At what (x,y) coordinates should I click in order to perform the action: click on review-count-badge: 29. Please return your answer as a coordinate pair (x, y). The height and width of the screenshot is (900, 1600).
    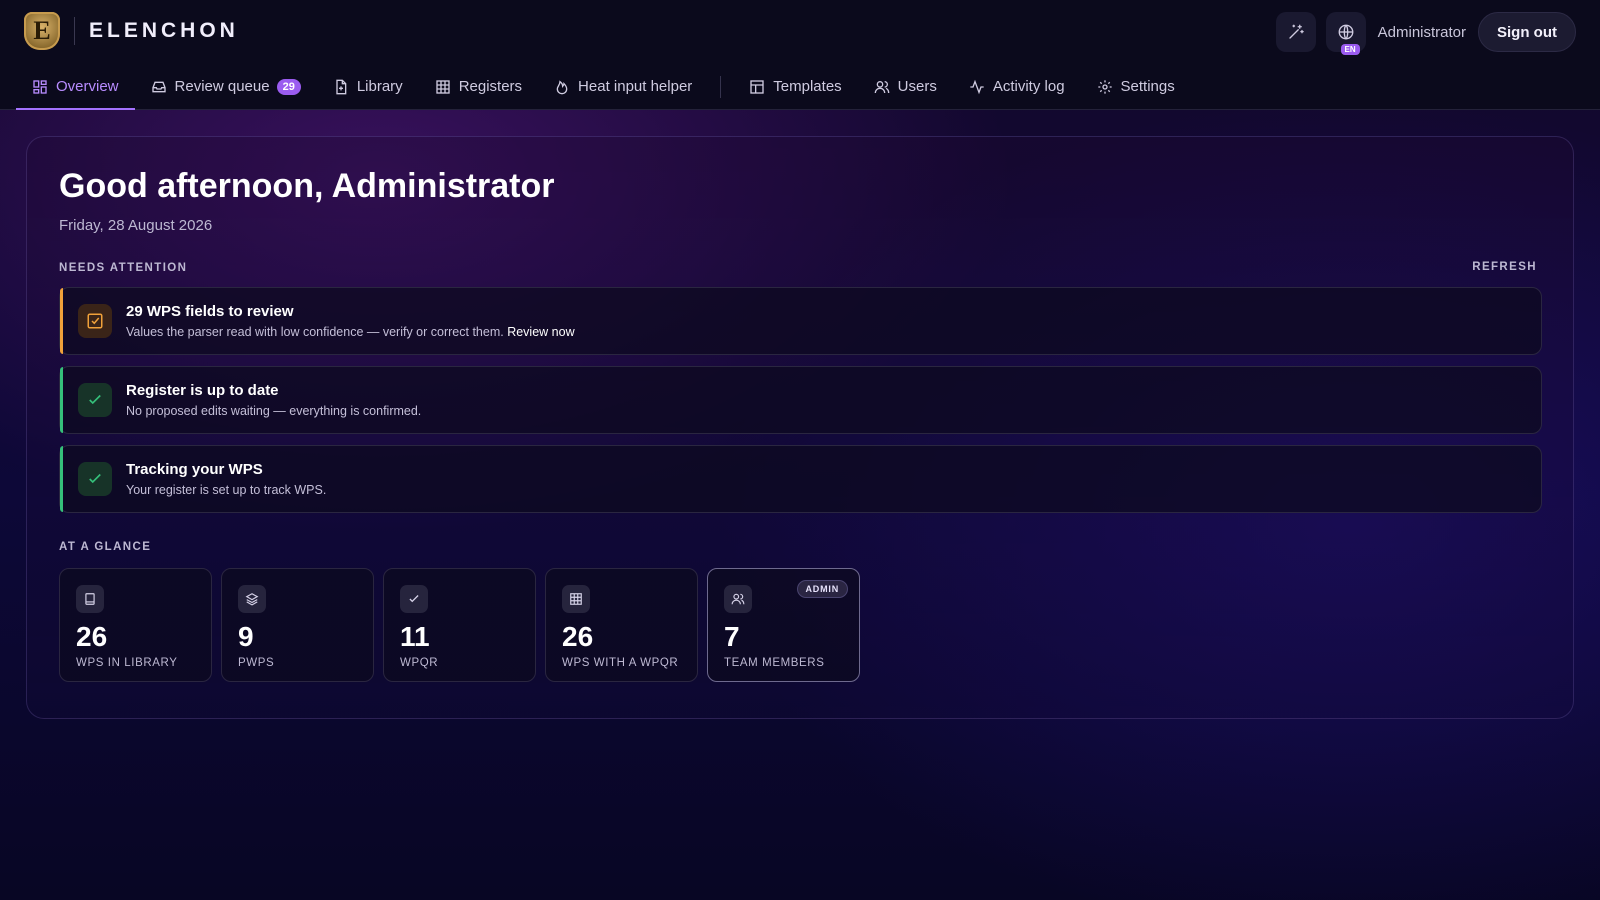
    Looking at the image, I should click on (288, 86).